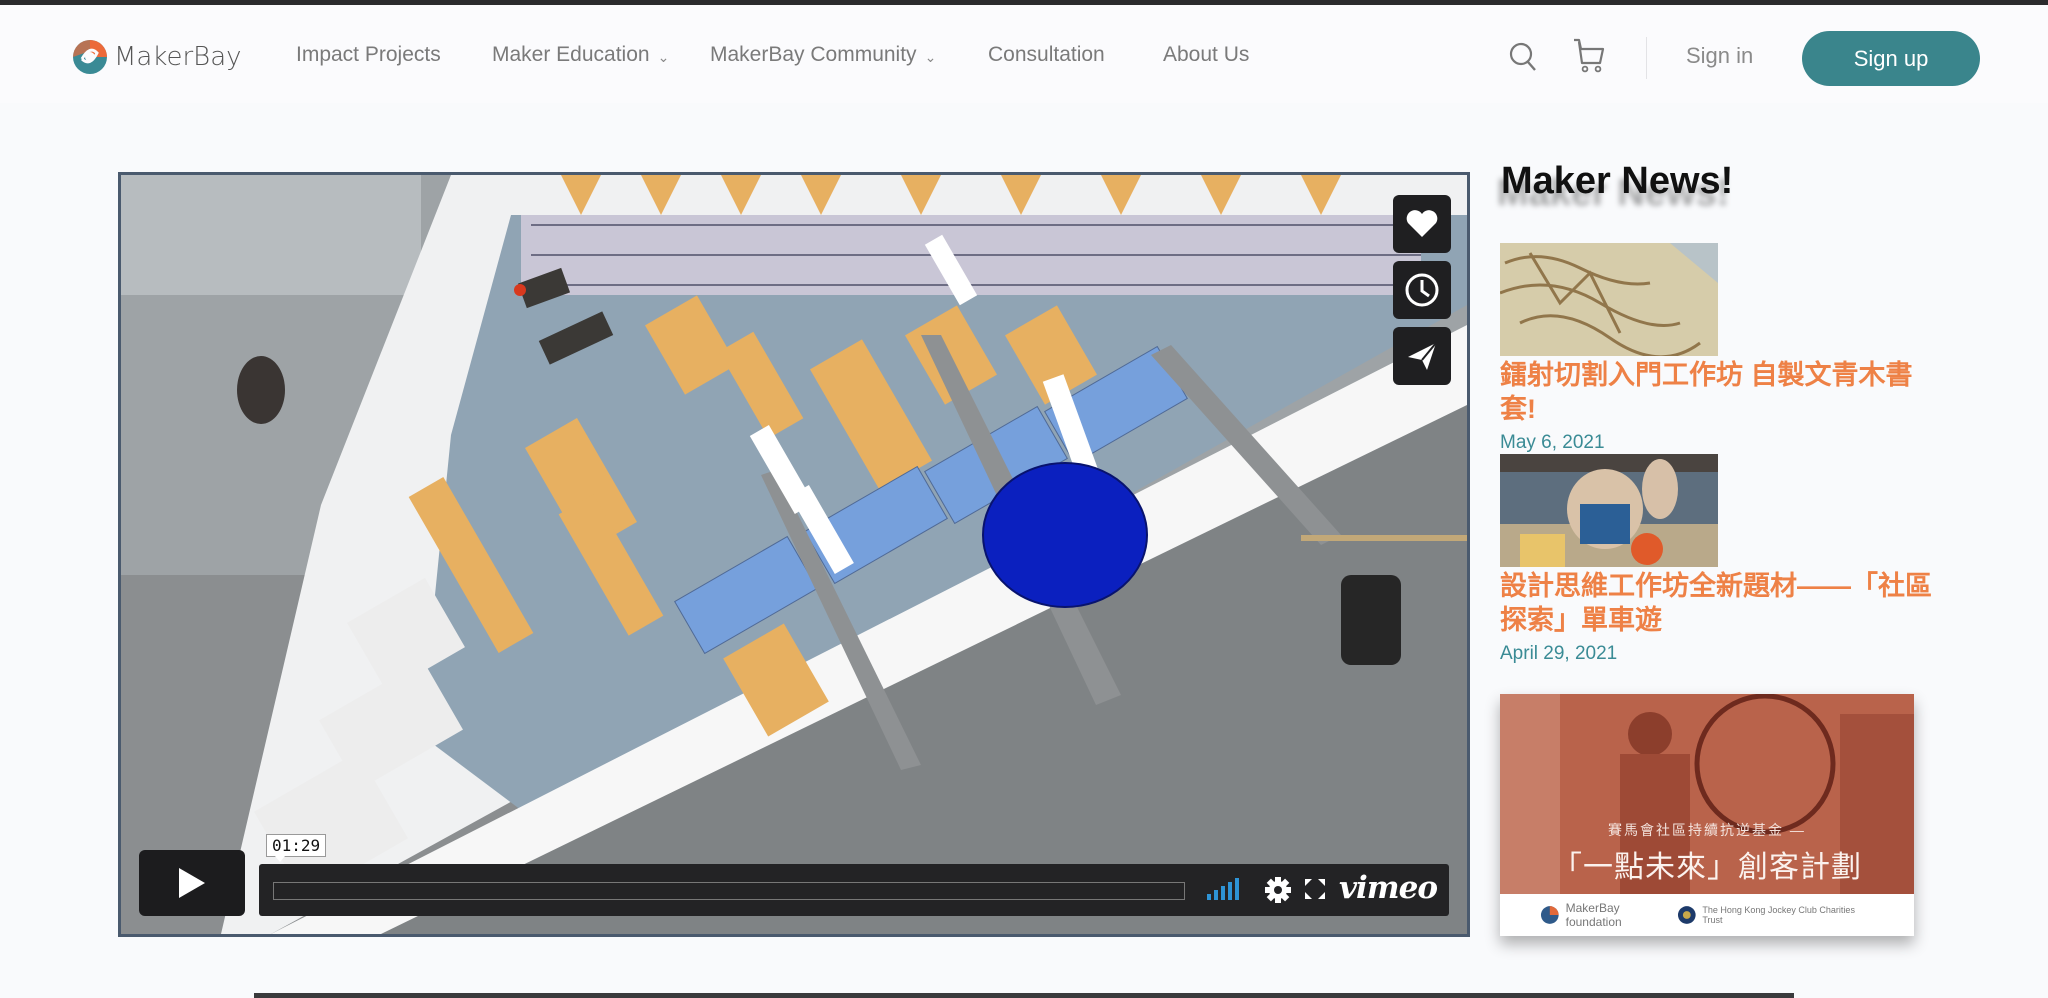  What do you see at coordinates (1024, 995) in the screenshot?
I see `content-divider` at bounding box center [1024, 995].